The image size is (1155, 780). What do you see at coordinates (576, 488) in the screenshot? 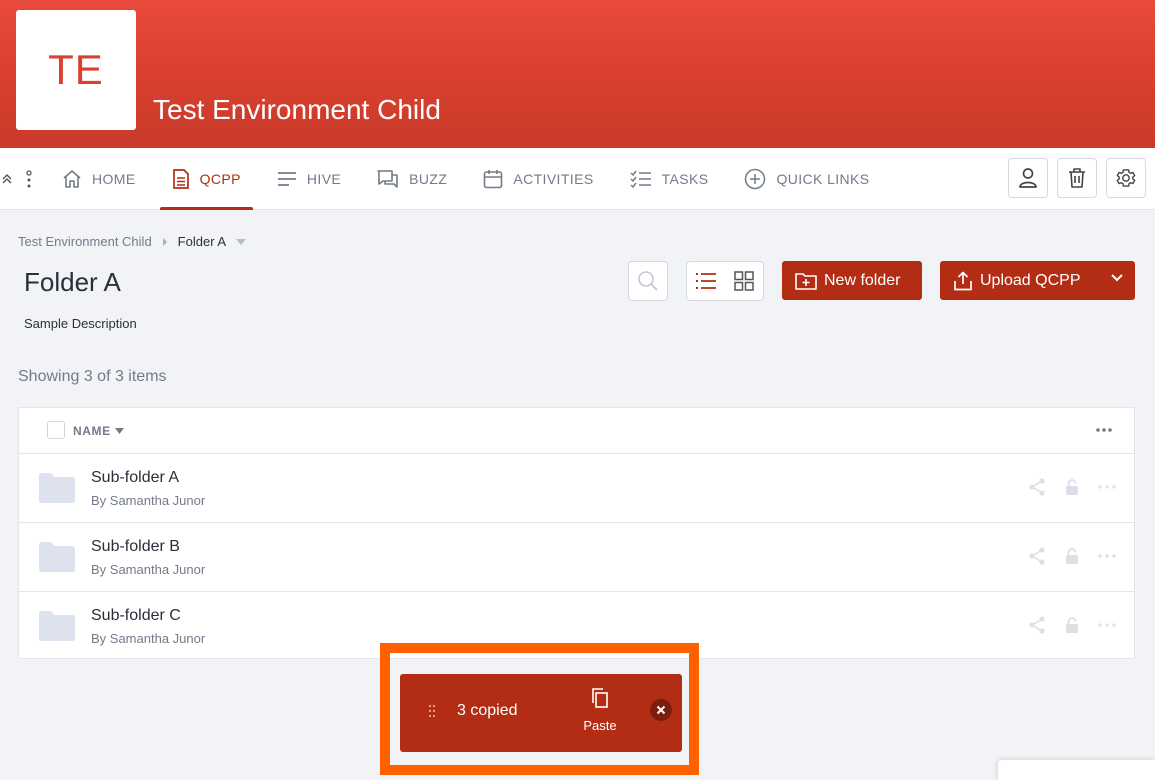
I see `table-row: Sub-folder A By Samantha Junor` at bounding box center [576, 488].